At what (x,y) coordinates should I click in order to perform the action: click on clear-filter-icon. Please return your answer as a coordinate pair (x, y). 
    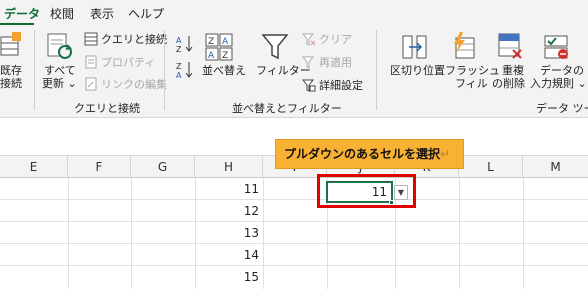
    Looking at the image, I should click on (309, 39).